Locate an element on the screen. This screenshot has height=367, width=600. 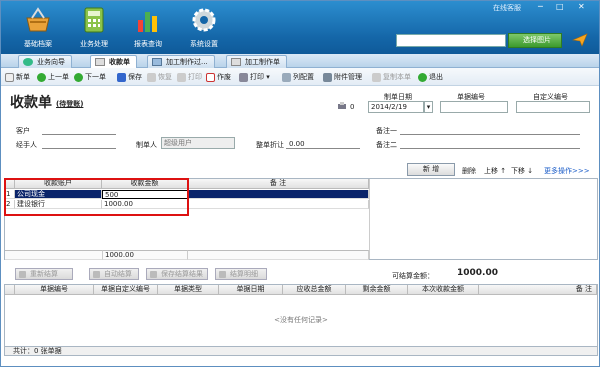
button-label: 重新结算 is located at coordinates (44, 274).